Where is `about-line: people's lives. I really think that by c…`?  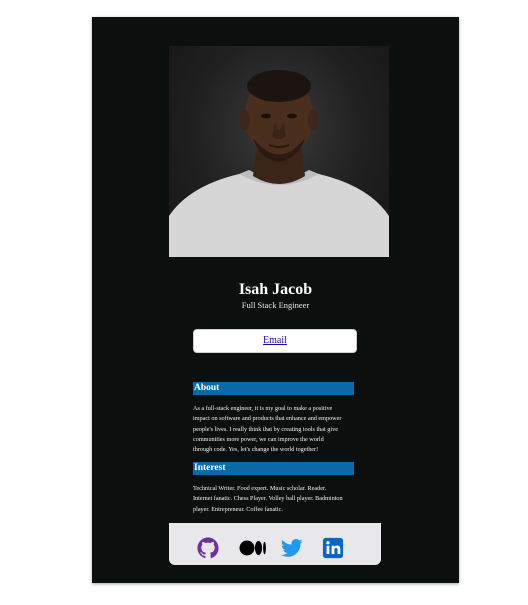 about-line: people's lives. I really think that by c… is located at coordinates (265, 429).